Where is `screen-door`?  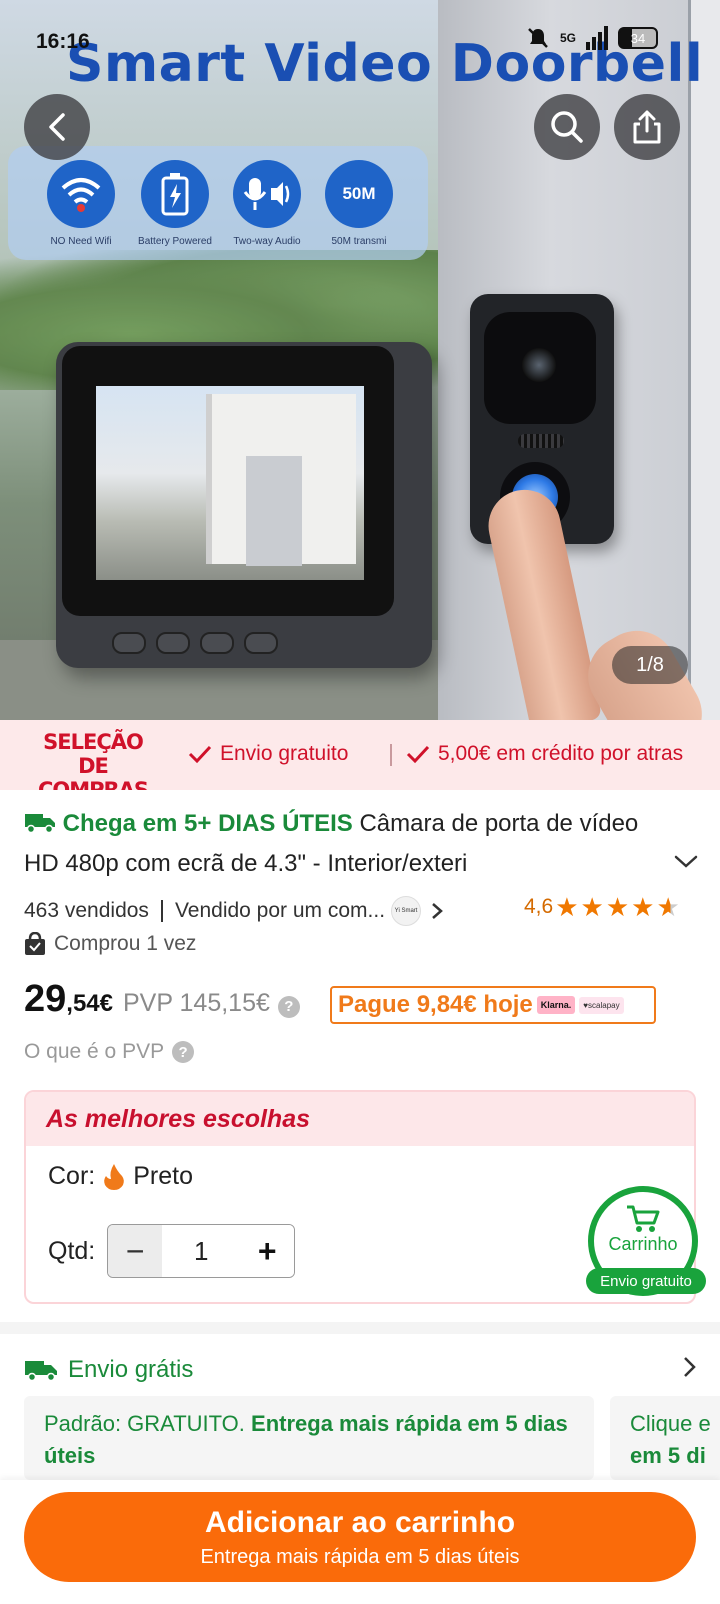 screen-door is located at coordinates (274, 511).